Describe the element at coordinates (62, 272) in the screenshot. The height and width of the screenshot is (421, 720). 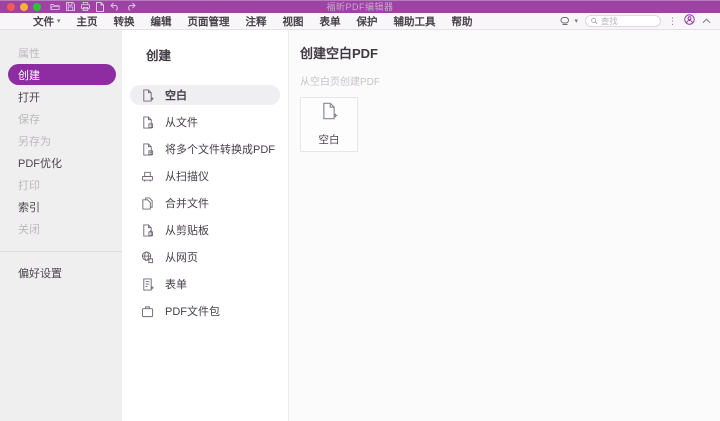
I see `sidebar-item-preferences: 偏好设置` at that location.